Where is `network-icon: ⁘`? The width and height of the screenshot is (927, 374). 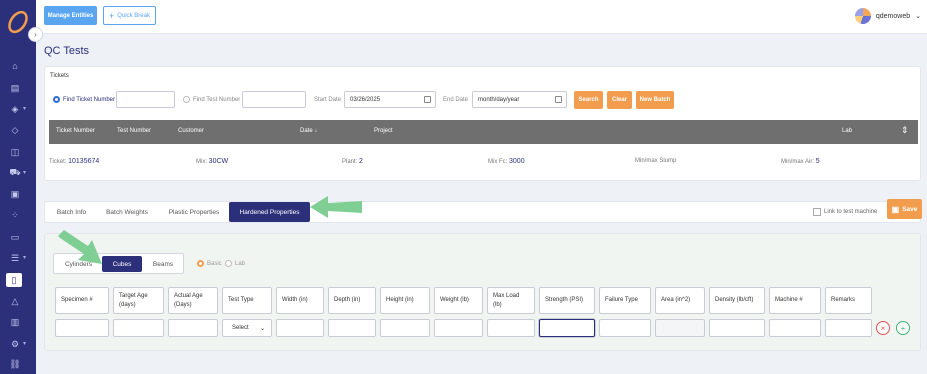 network-icon: ⁘ is located at coordinates (15, 215).